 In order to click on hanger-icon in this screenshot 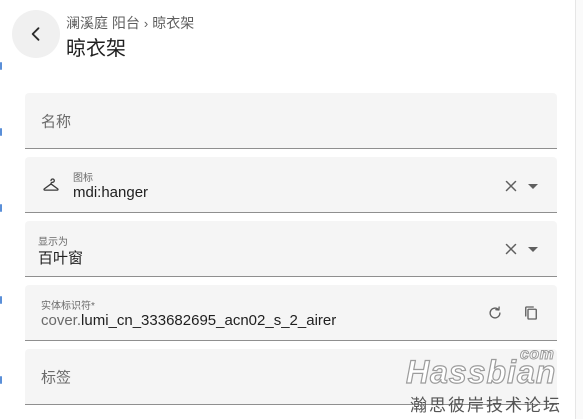, I will do `click(51, 185)`.